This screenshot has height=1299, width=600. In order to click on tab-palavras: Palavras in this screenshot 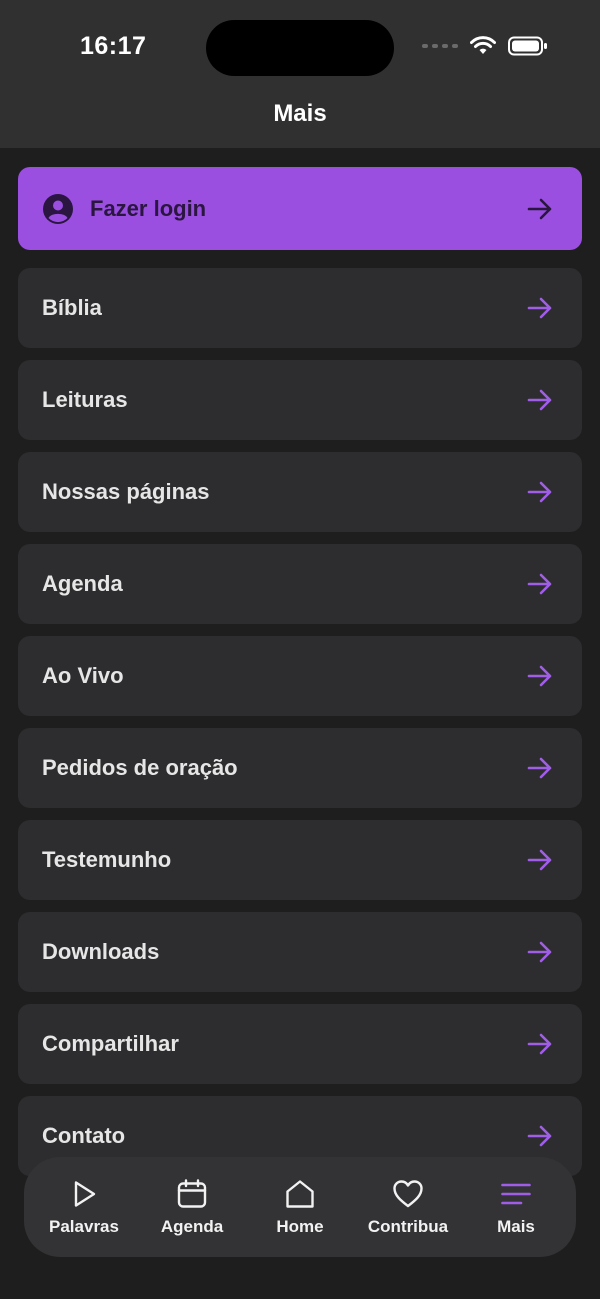, I will do `click(84, 1207)`.